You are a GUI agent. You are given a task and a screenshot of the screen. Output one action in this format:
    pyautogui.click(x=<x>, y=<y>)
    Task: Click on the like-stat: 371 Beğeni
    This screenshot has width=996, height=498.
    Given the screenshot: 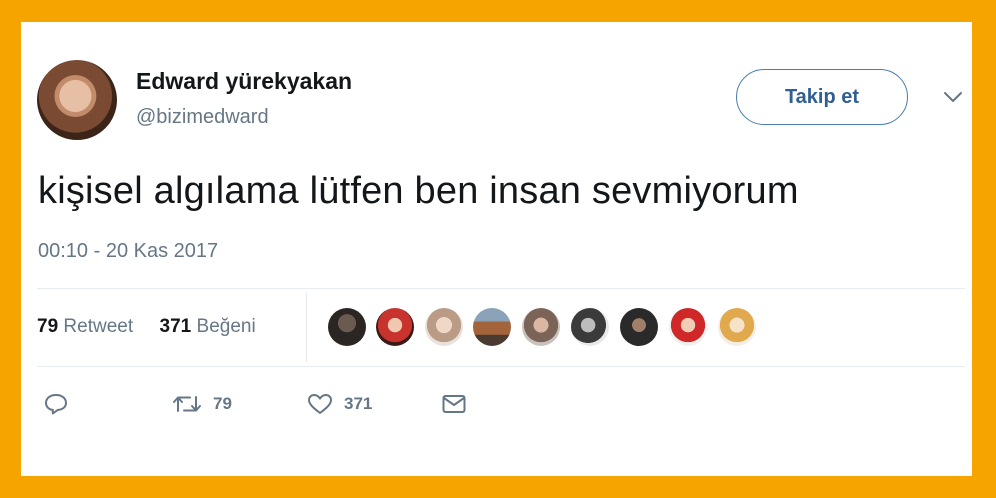 What is the action you would take?
    pyautogui.click(x=208, y=326)
    